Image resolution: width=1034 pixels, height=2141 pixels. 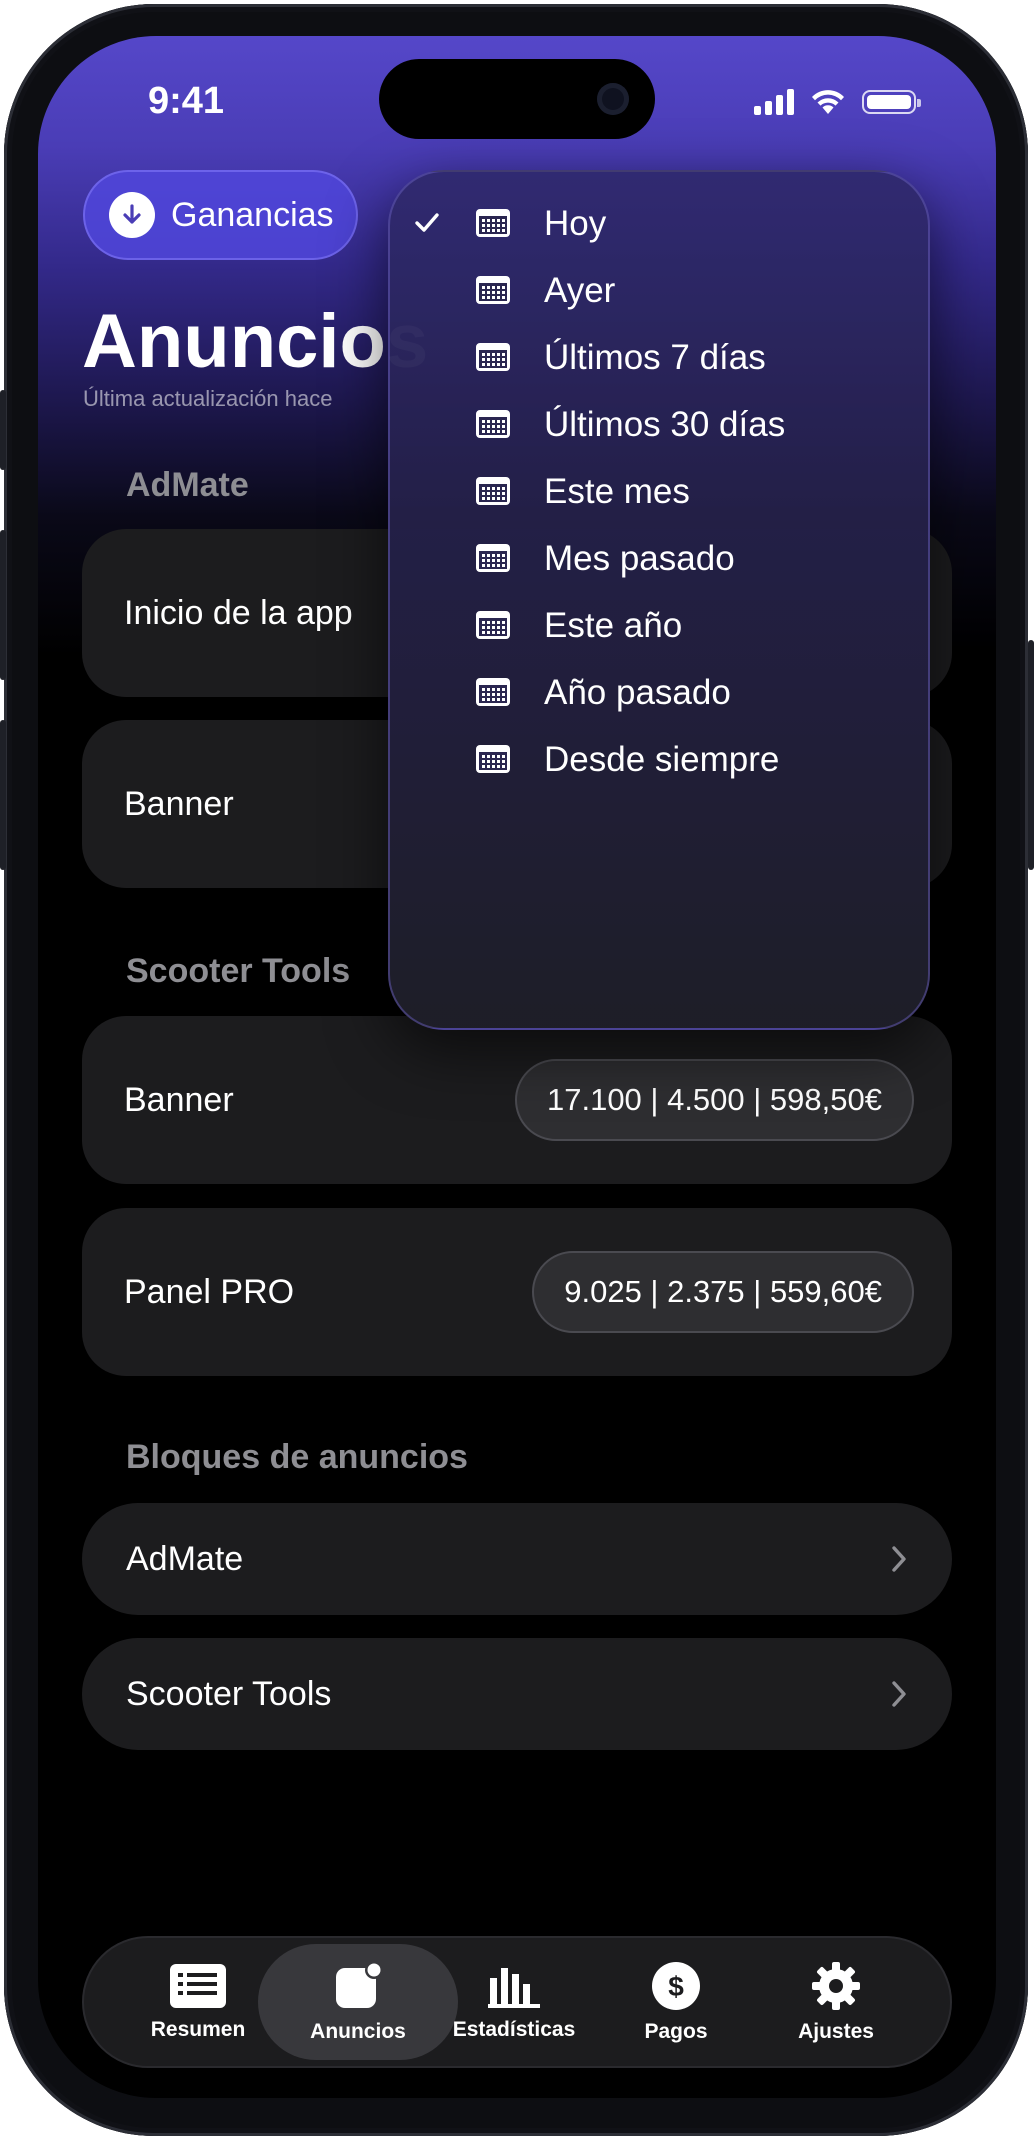 I want to click on date-option-label: Ayer, so click(x=580, y=290).